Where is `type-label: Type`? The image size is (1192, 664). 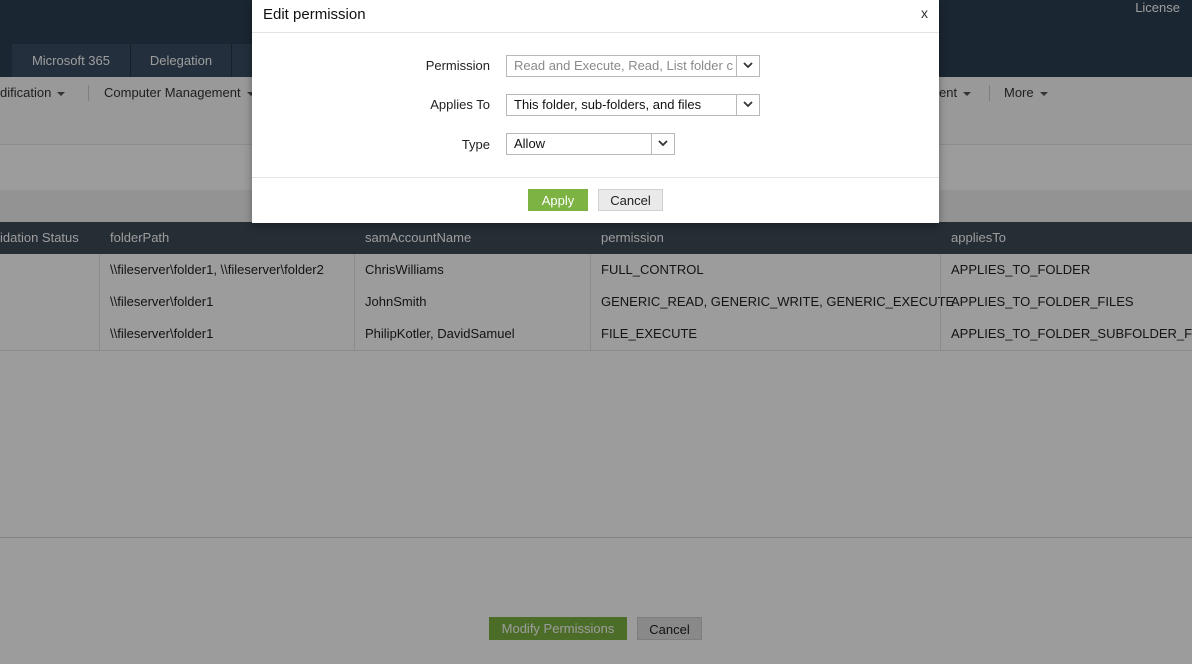
type-label: Type is located at coordinates (475, 144).